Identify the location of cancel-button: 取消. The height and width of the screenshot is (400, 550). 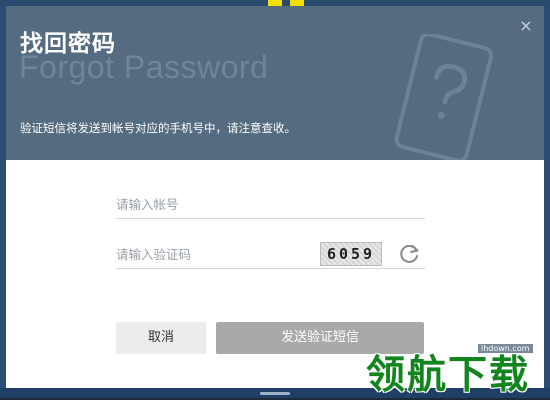
(161, 338).